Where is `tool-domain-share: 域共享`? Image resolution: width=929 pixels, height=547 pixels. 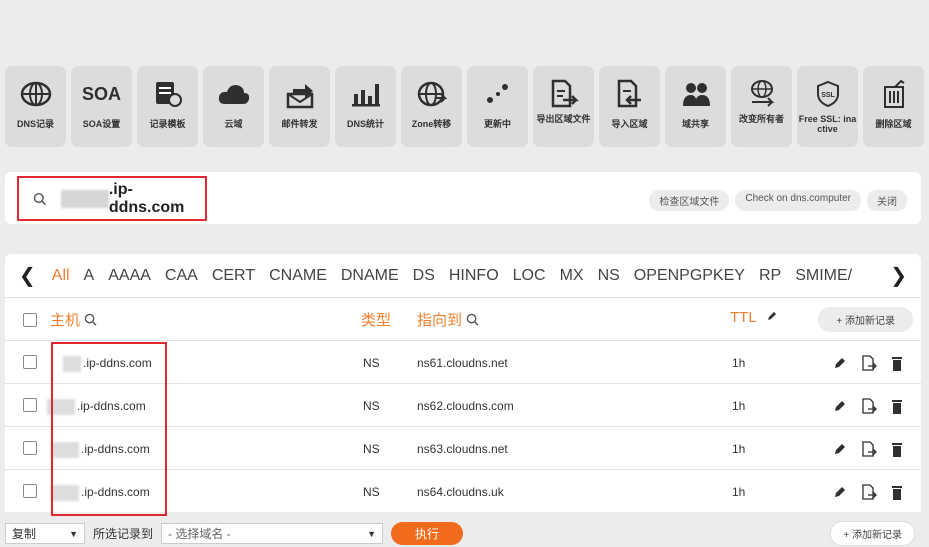 tool-domain-share: 域共享 is located at coordinates (695, 106).